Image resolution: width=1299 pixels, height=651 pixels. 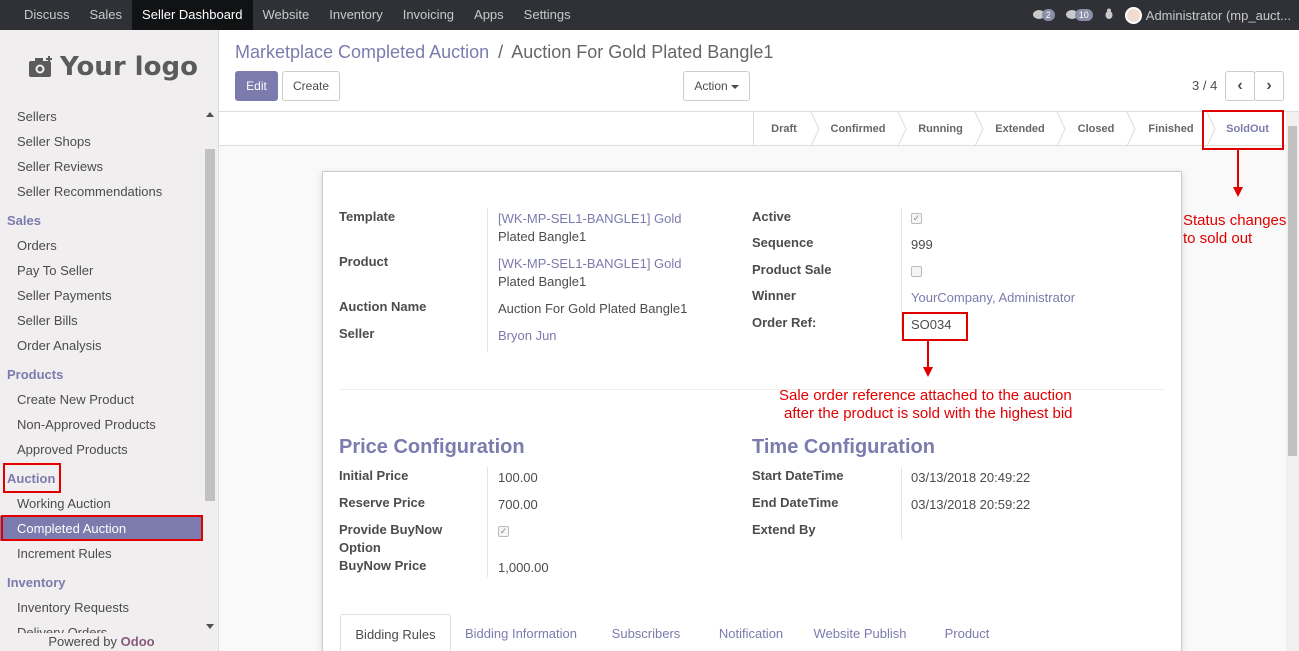 What do you see at coordinates (101, 270) in the screenshot?
I see `sidebar-item-pay-to-seller: Pay To Seller` at bounding box center [101, 270].